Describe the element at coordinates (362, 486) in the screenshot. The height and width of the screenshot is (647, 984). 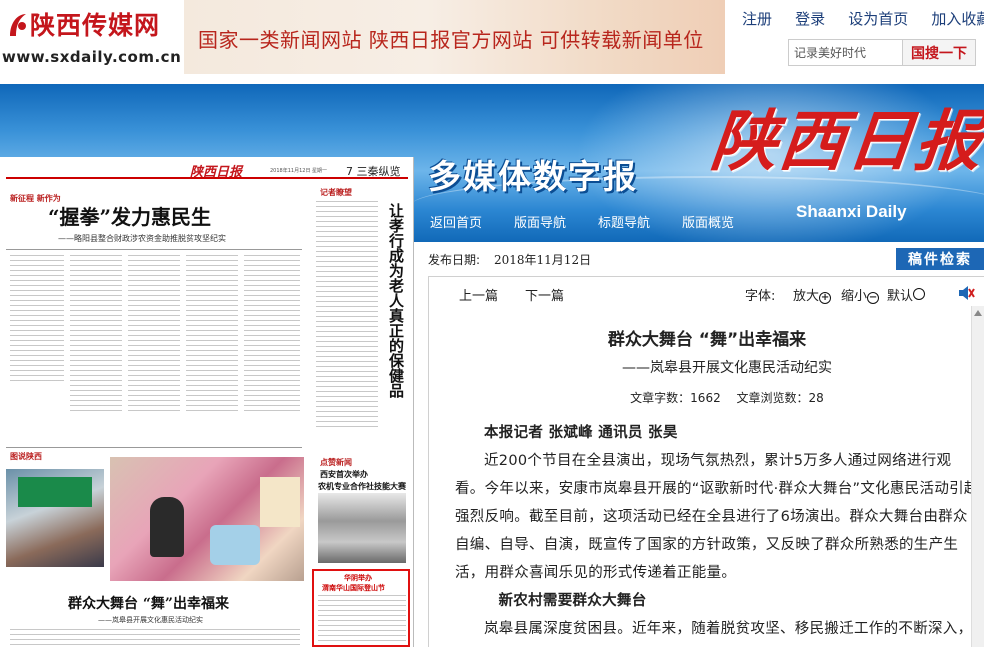
I see `newspaper-right-headline-2: 农机专业合作社技能大赛` at that location.